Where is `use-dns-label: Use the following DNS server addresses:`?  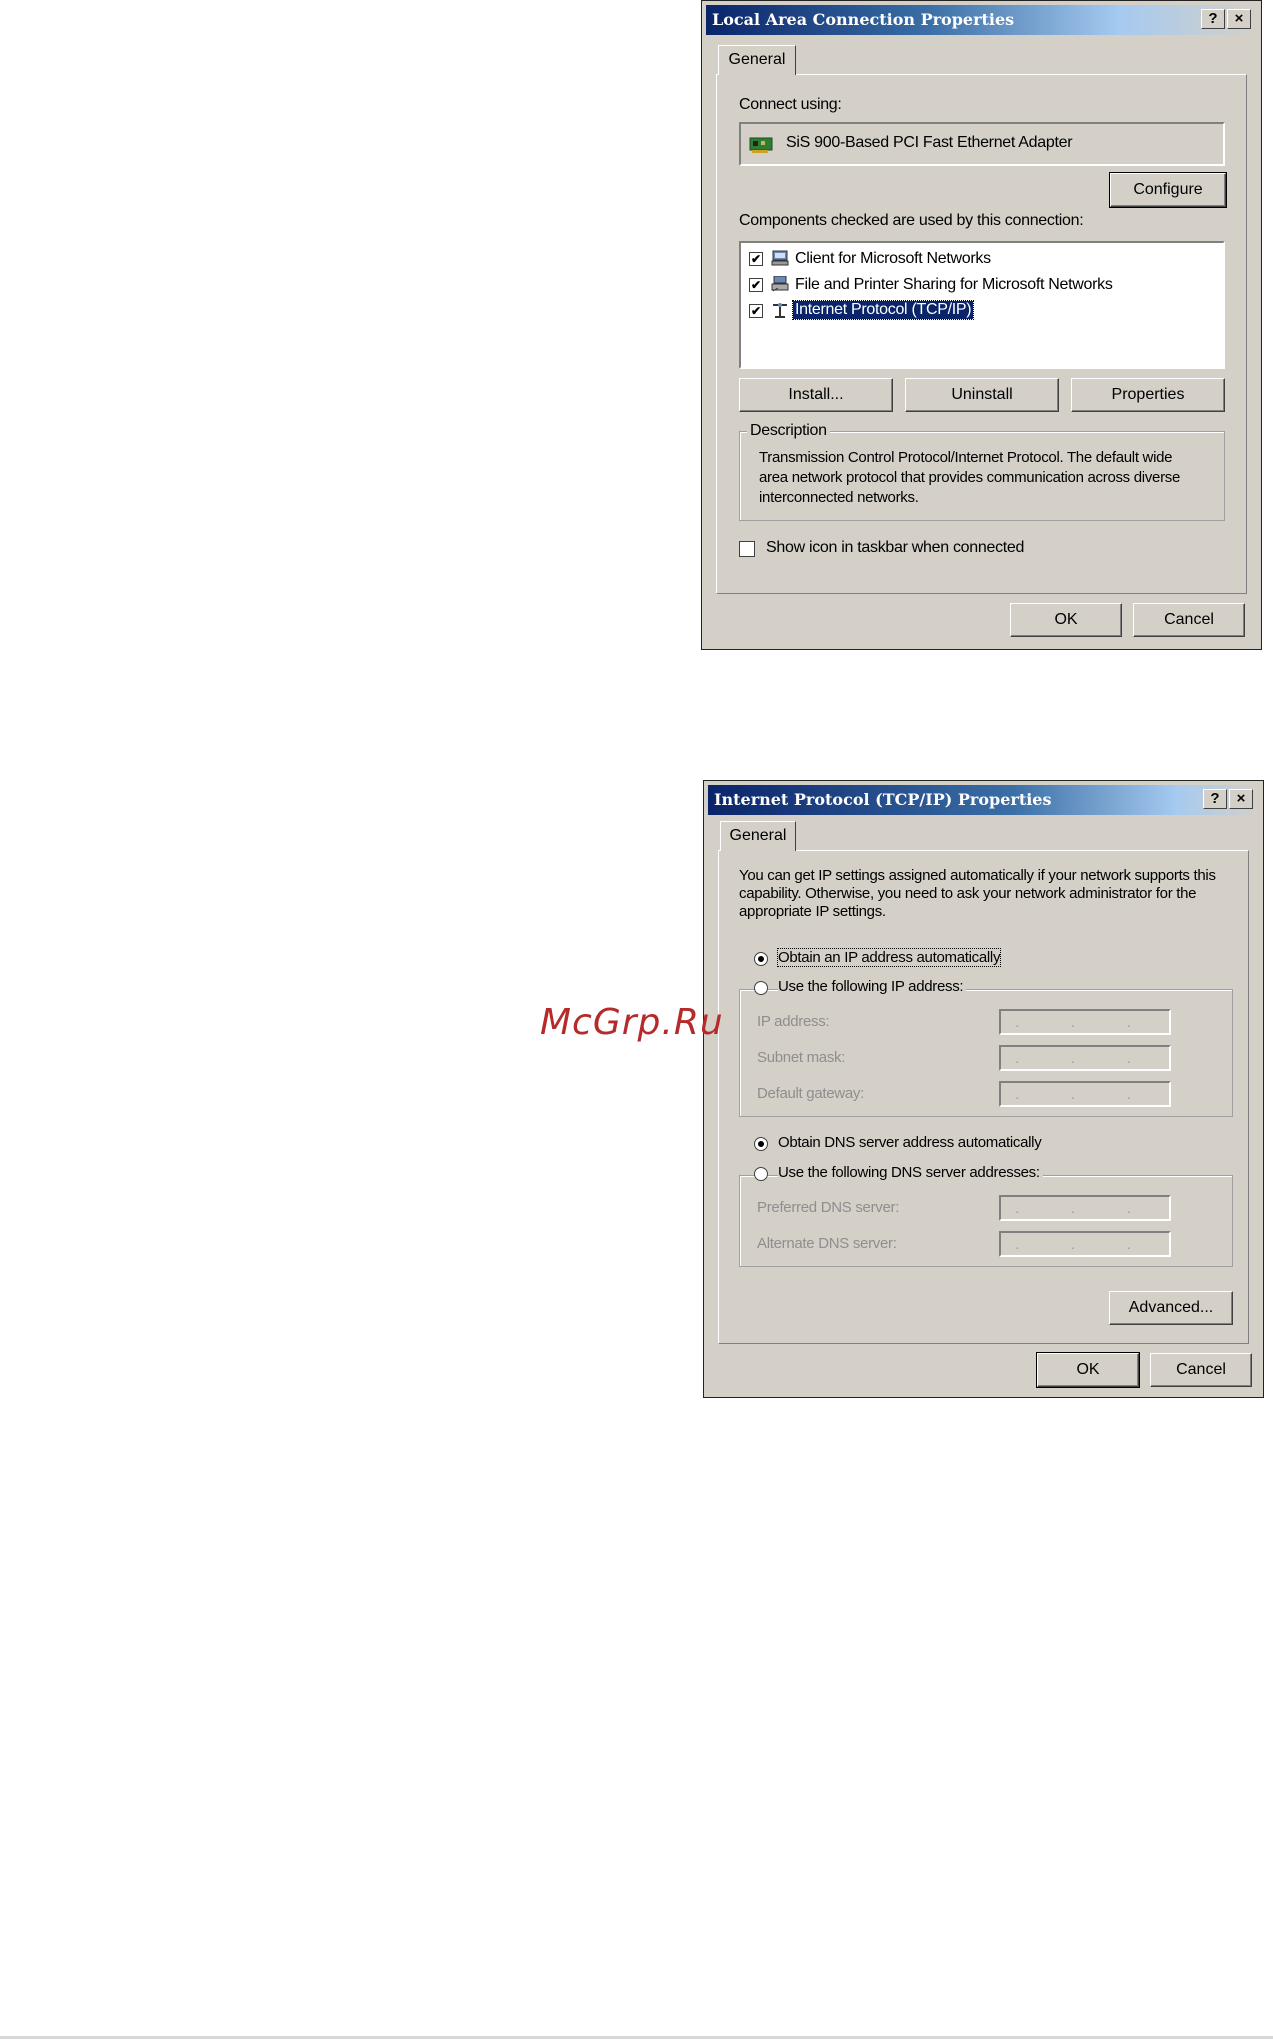
use-dns-label: Use the following DNS server addresses: is located at coordinates (910, 1172).